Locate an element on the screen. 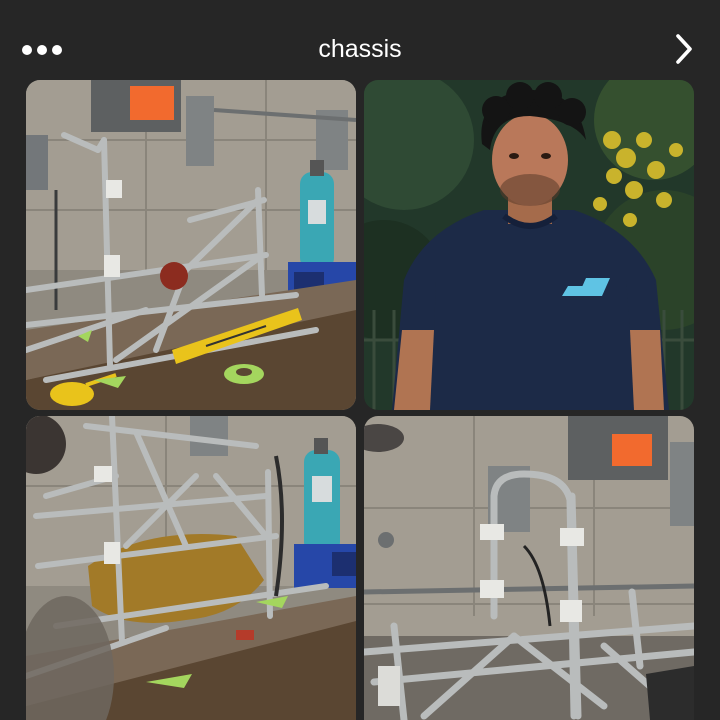 This screenshot has width=720, height=720. album-title: chassis is located at coordinates (360, 49).